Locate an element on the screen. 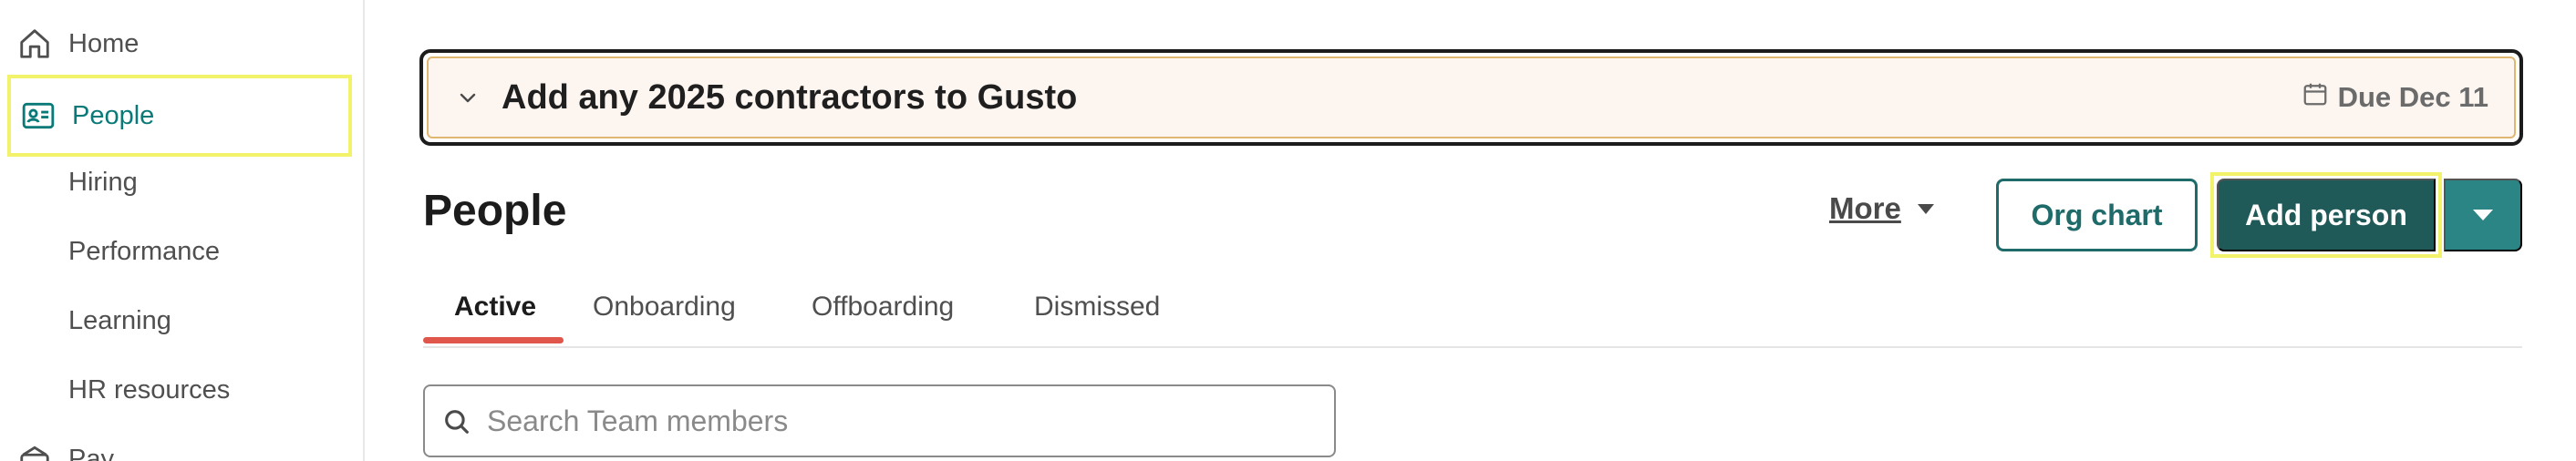  tab-offboarding: Offboarding is located at coordinates (883, 307).